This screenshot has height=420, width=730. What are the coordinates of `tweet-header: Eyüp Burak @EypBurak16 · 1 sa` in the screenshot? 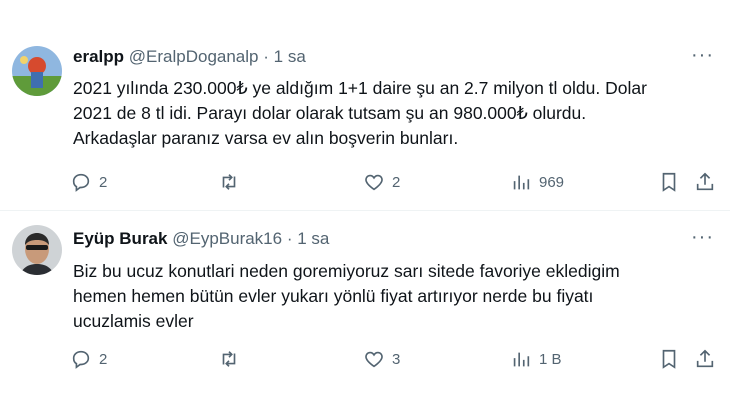 It's located at (201, 239).